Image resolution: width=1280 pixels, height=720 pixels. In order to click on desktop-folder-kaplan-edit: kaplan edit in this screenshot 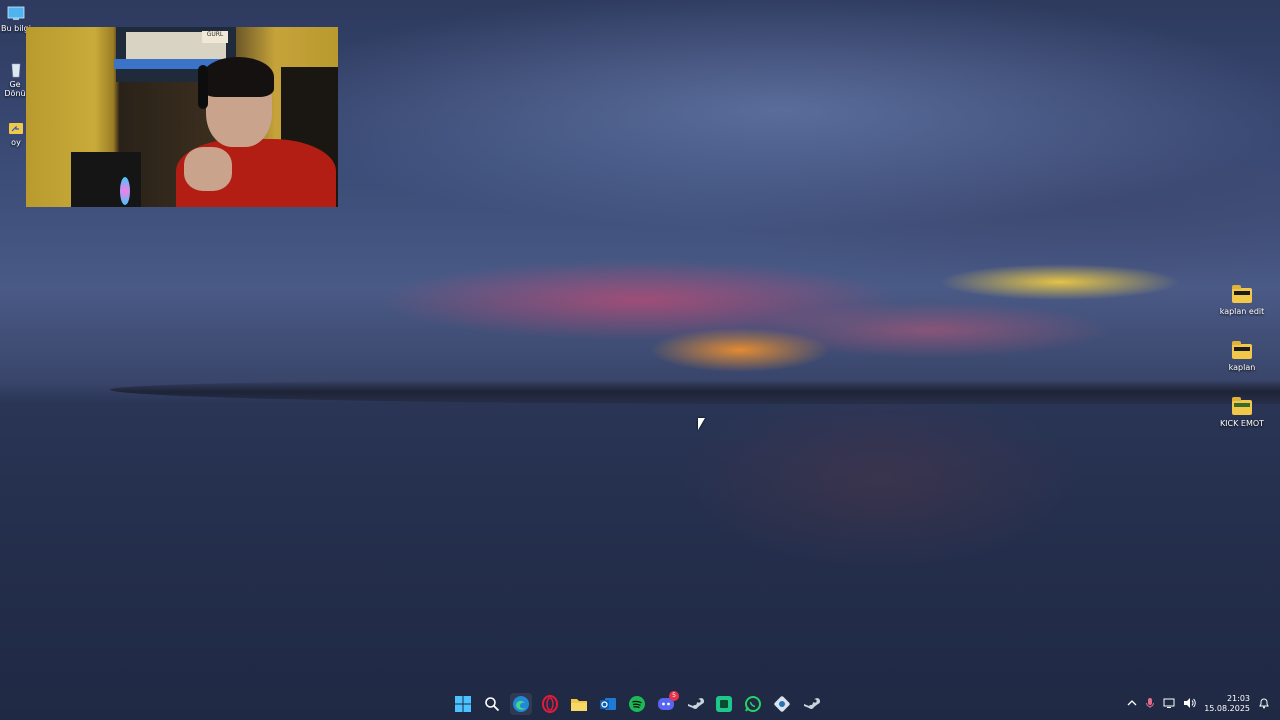, I will do `click(1242, 300)`.